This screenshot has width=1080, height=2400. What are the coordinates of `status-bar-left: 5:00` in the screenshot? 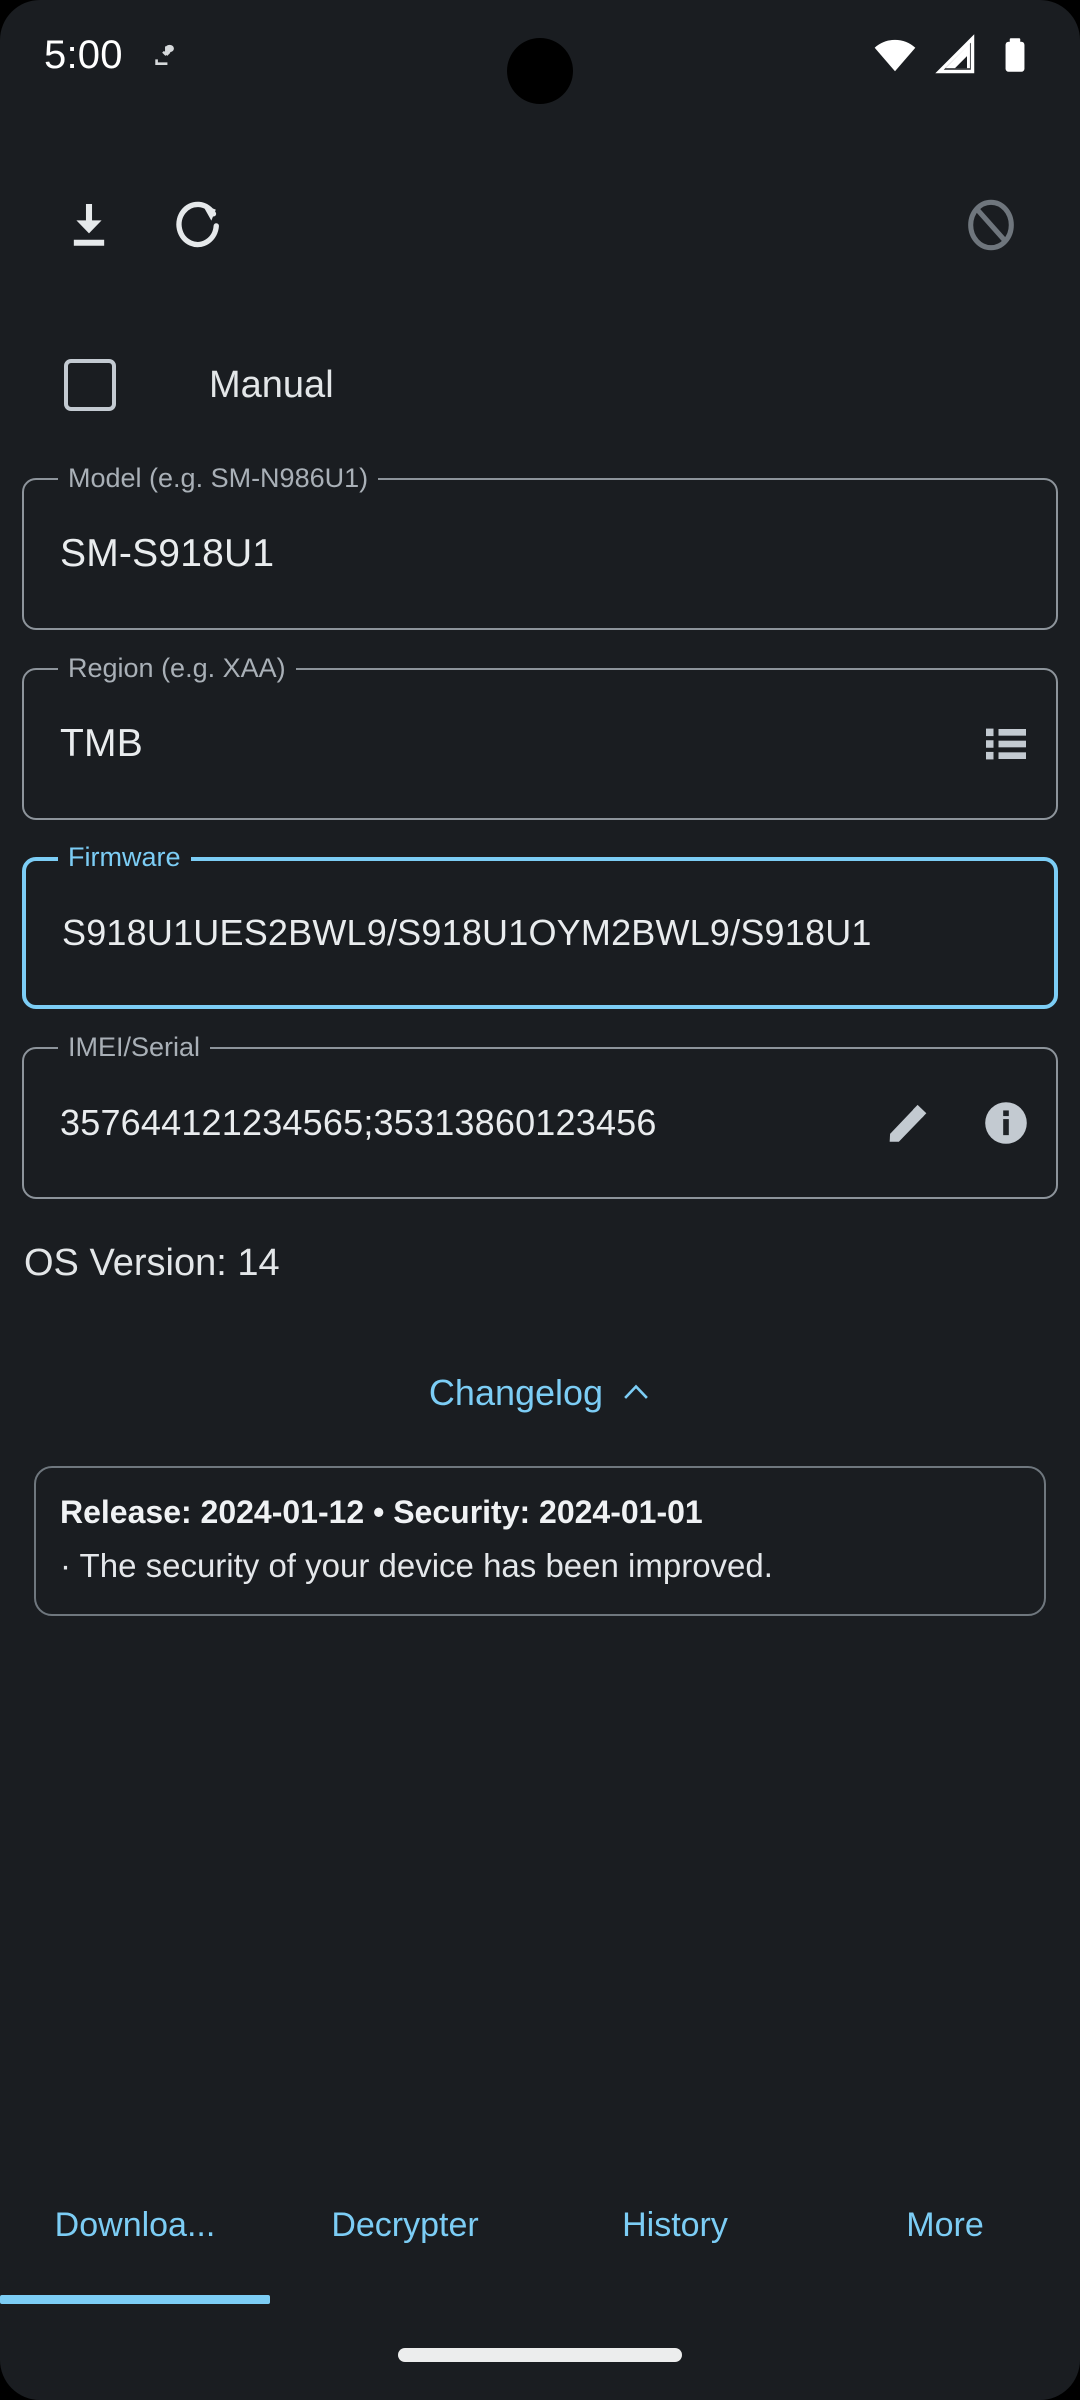 It's located at (109, 55).